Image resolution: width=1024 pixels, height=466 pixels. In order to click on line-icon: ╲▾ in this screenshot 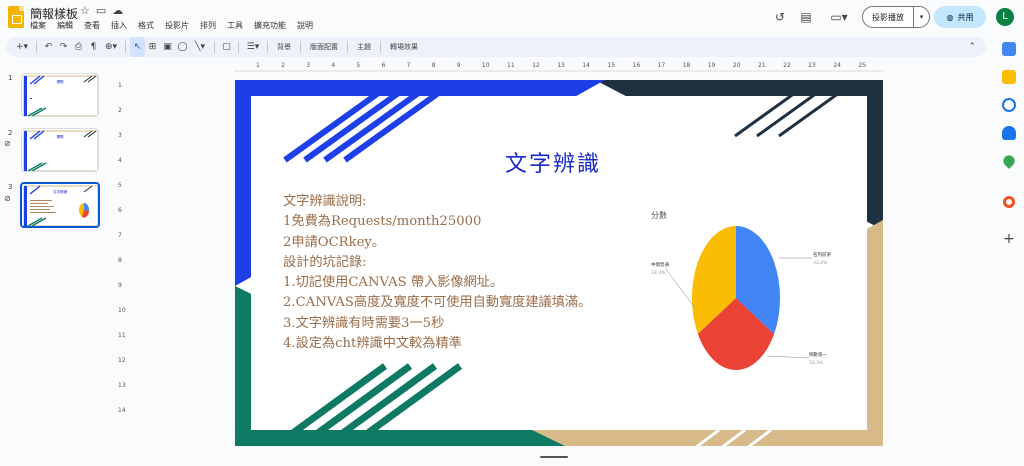, I will do `click(200, 47)`.